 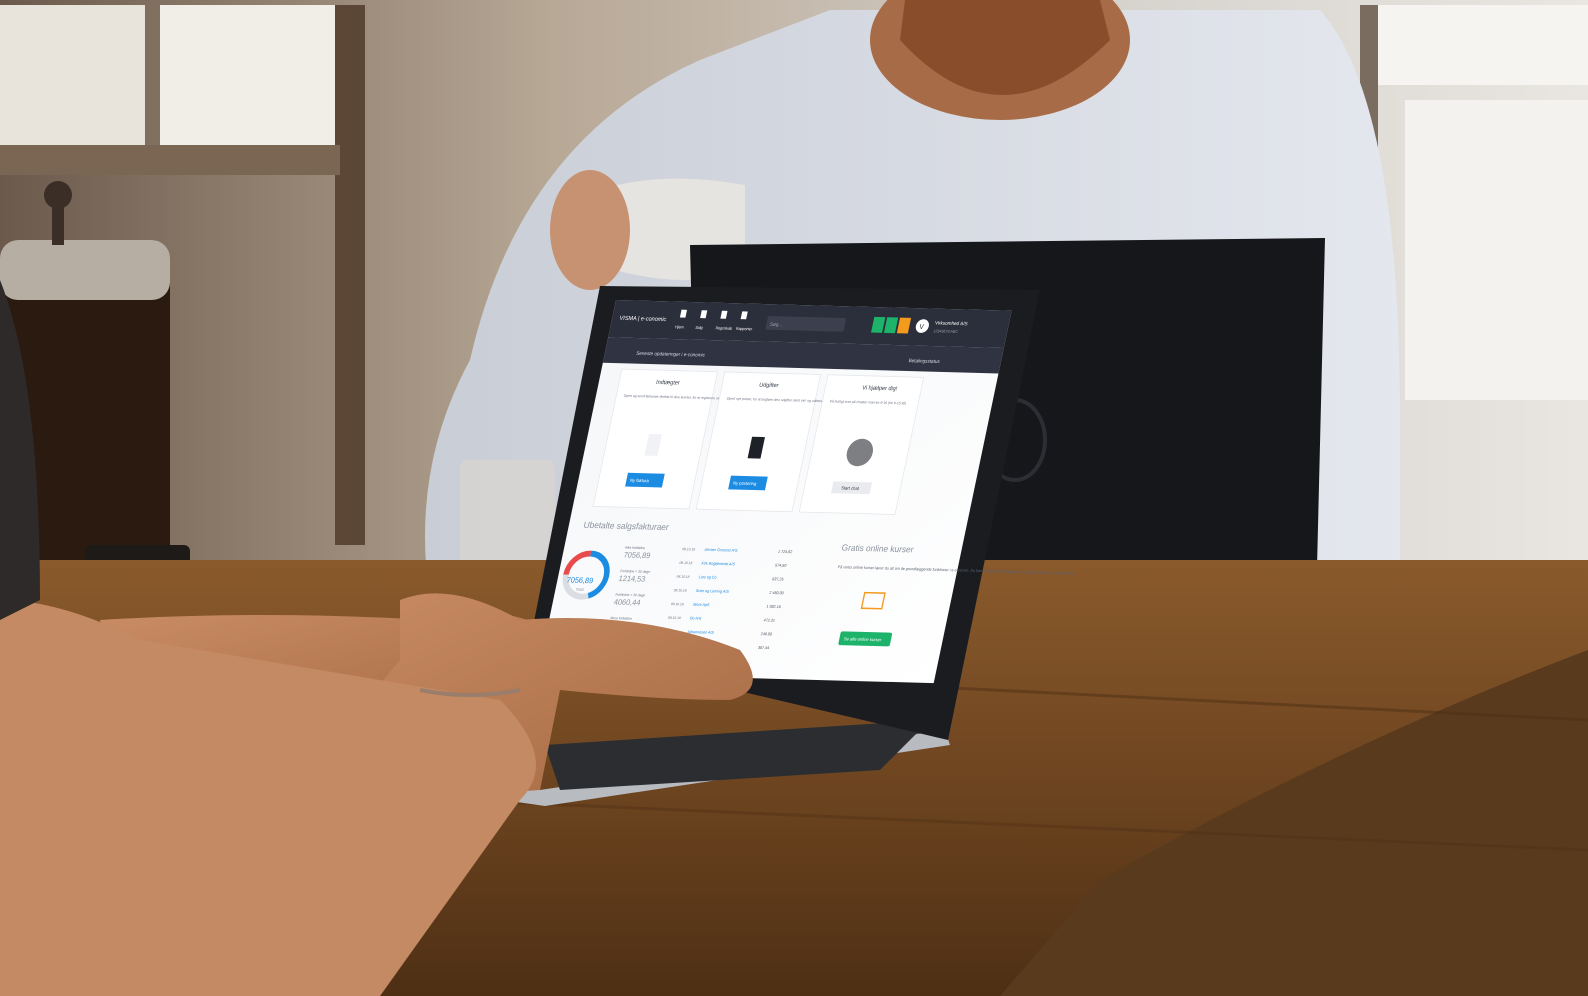 What do you see at coordinates (686, 563) in the screenshot?
I see `row-date-1: 08.10.18` at bounding box center [686, 563].